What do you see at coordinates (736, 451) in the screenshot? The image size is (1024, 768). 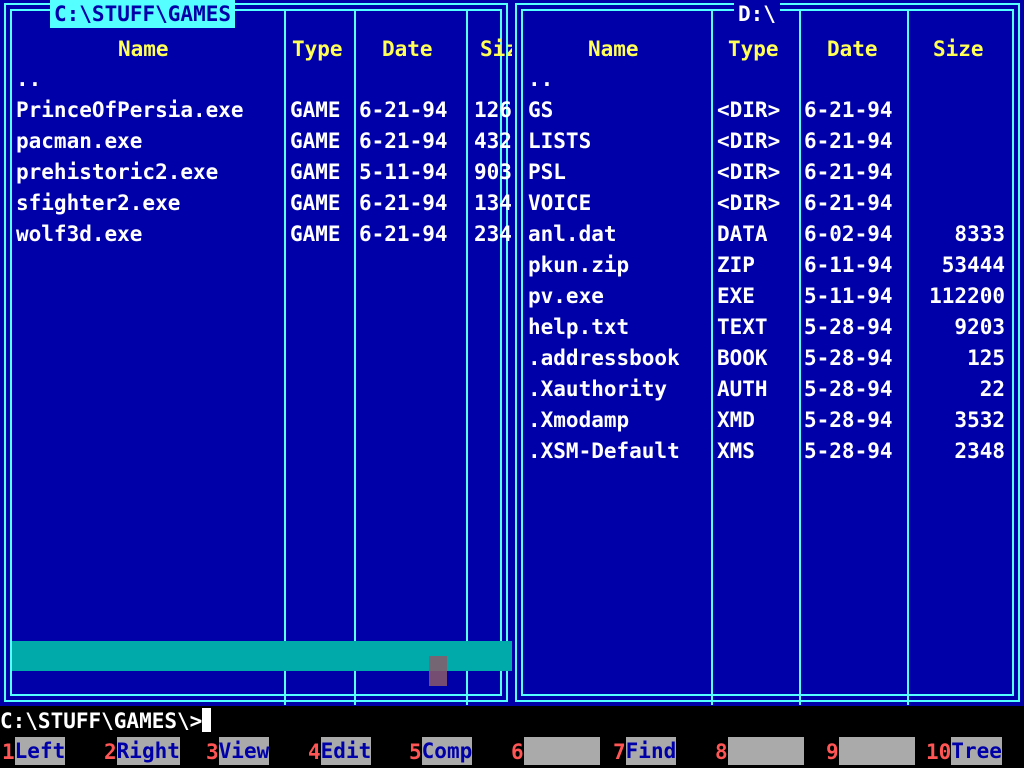 I see `file-type: XMS` at bounding box center [736, 451].